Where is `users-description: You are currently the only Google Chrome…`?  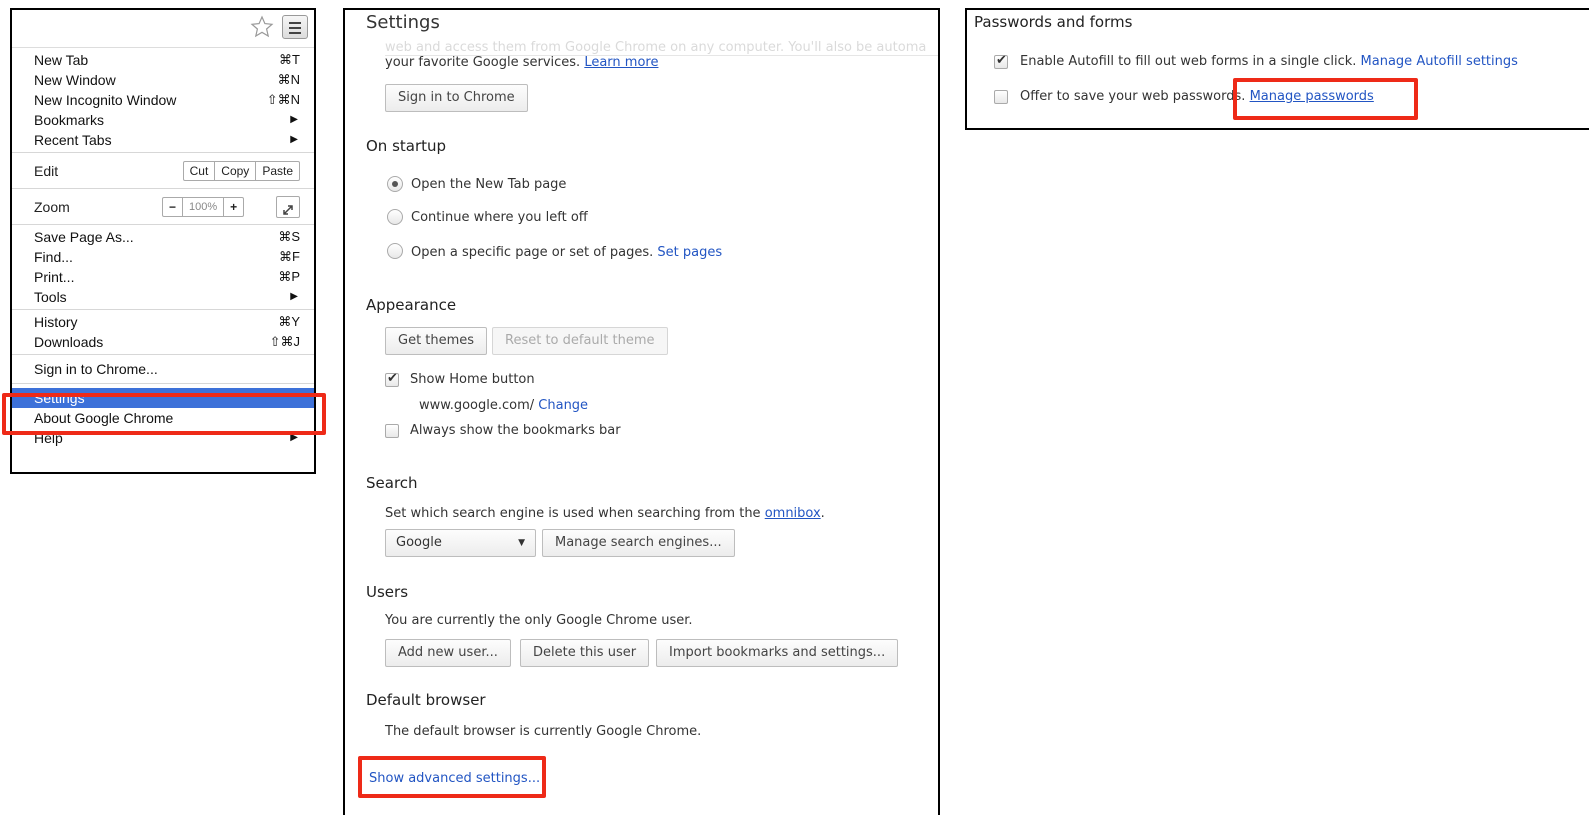
users-description: You are currently the only Google Chrome… is located at coordinates (539, 620).